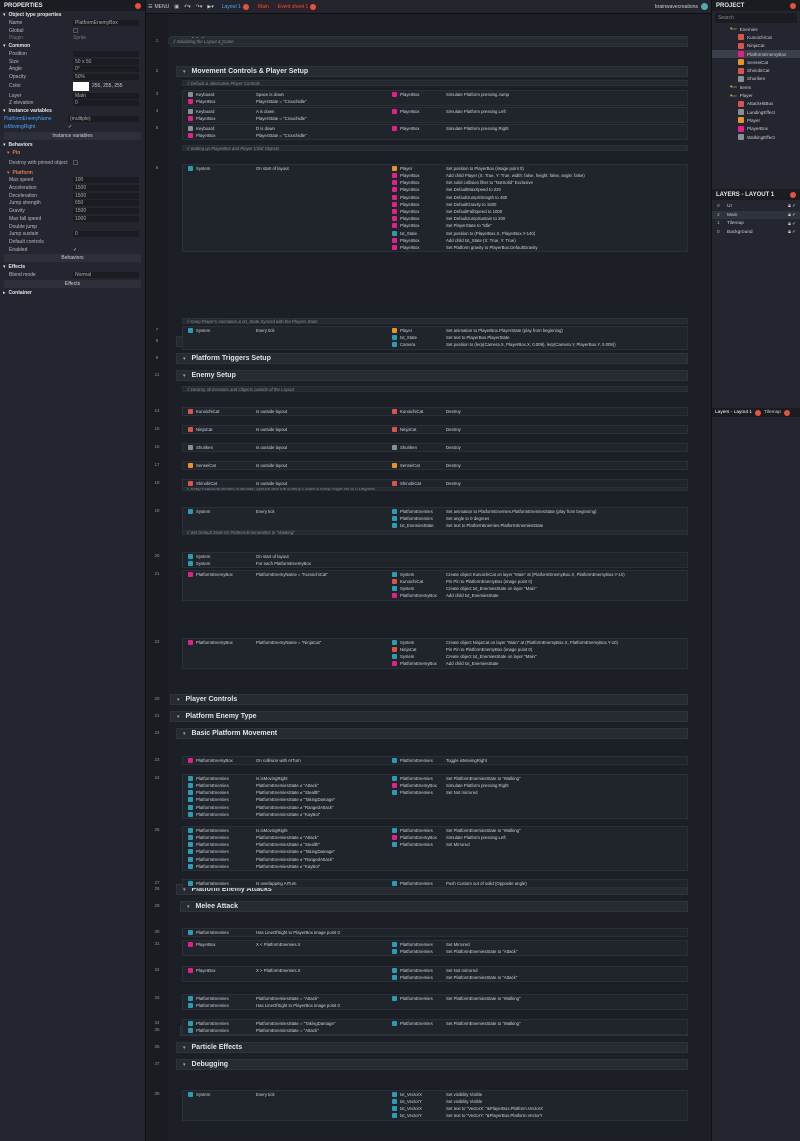 This screenshot has height=1141, width=800. What do you see at coordinates (103, 119) in the screenshot?
I see `prop-value: (multiple)` at bounding box center [103, 119].